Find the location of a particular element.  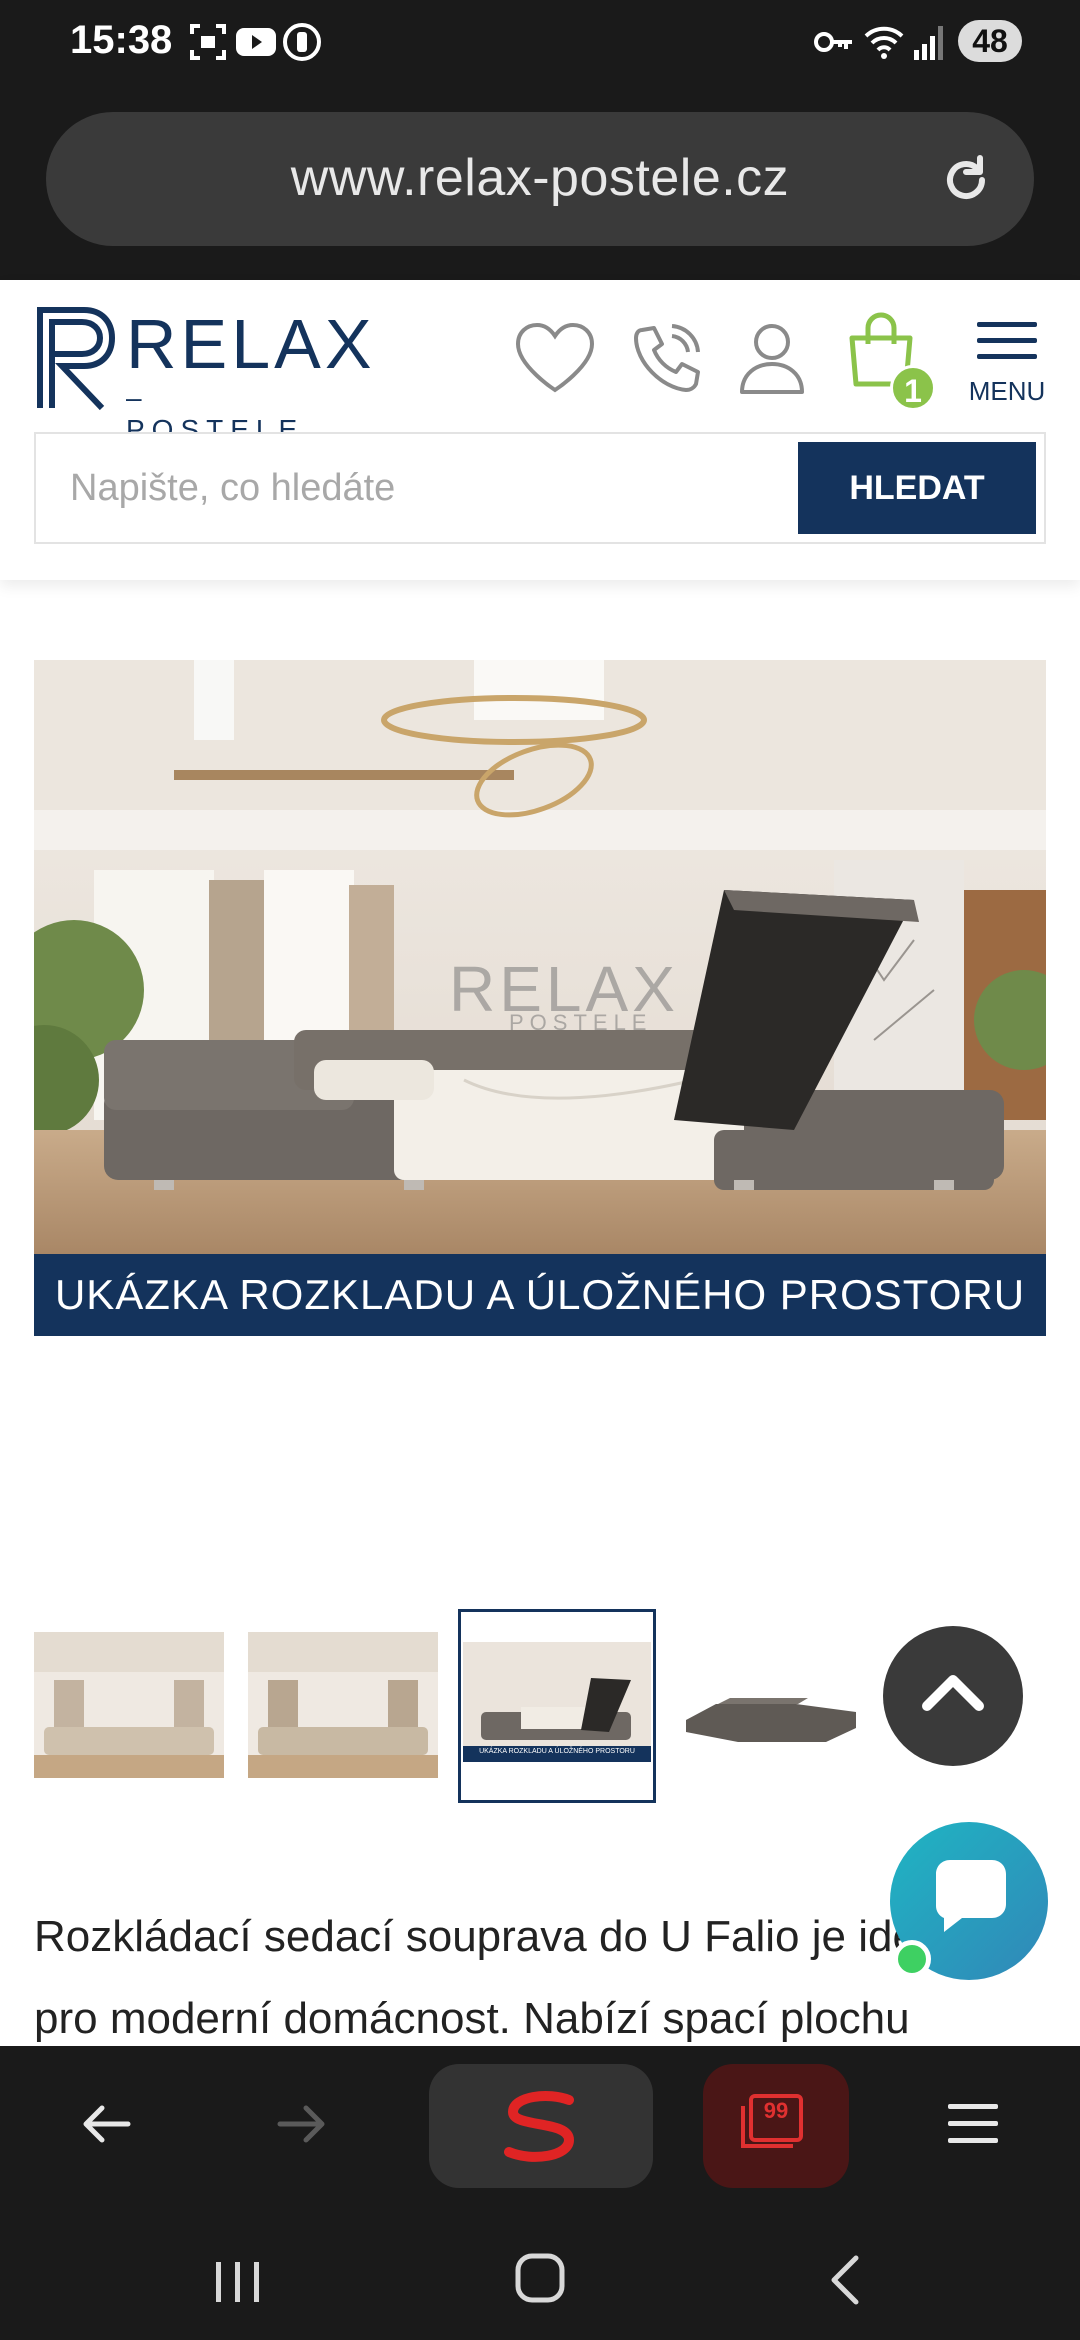

browser-logo-icon is located at coordinates (539, 2126).